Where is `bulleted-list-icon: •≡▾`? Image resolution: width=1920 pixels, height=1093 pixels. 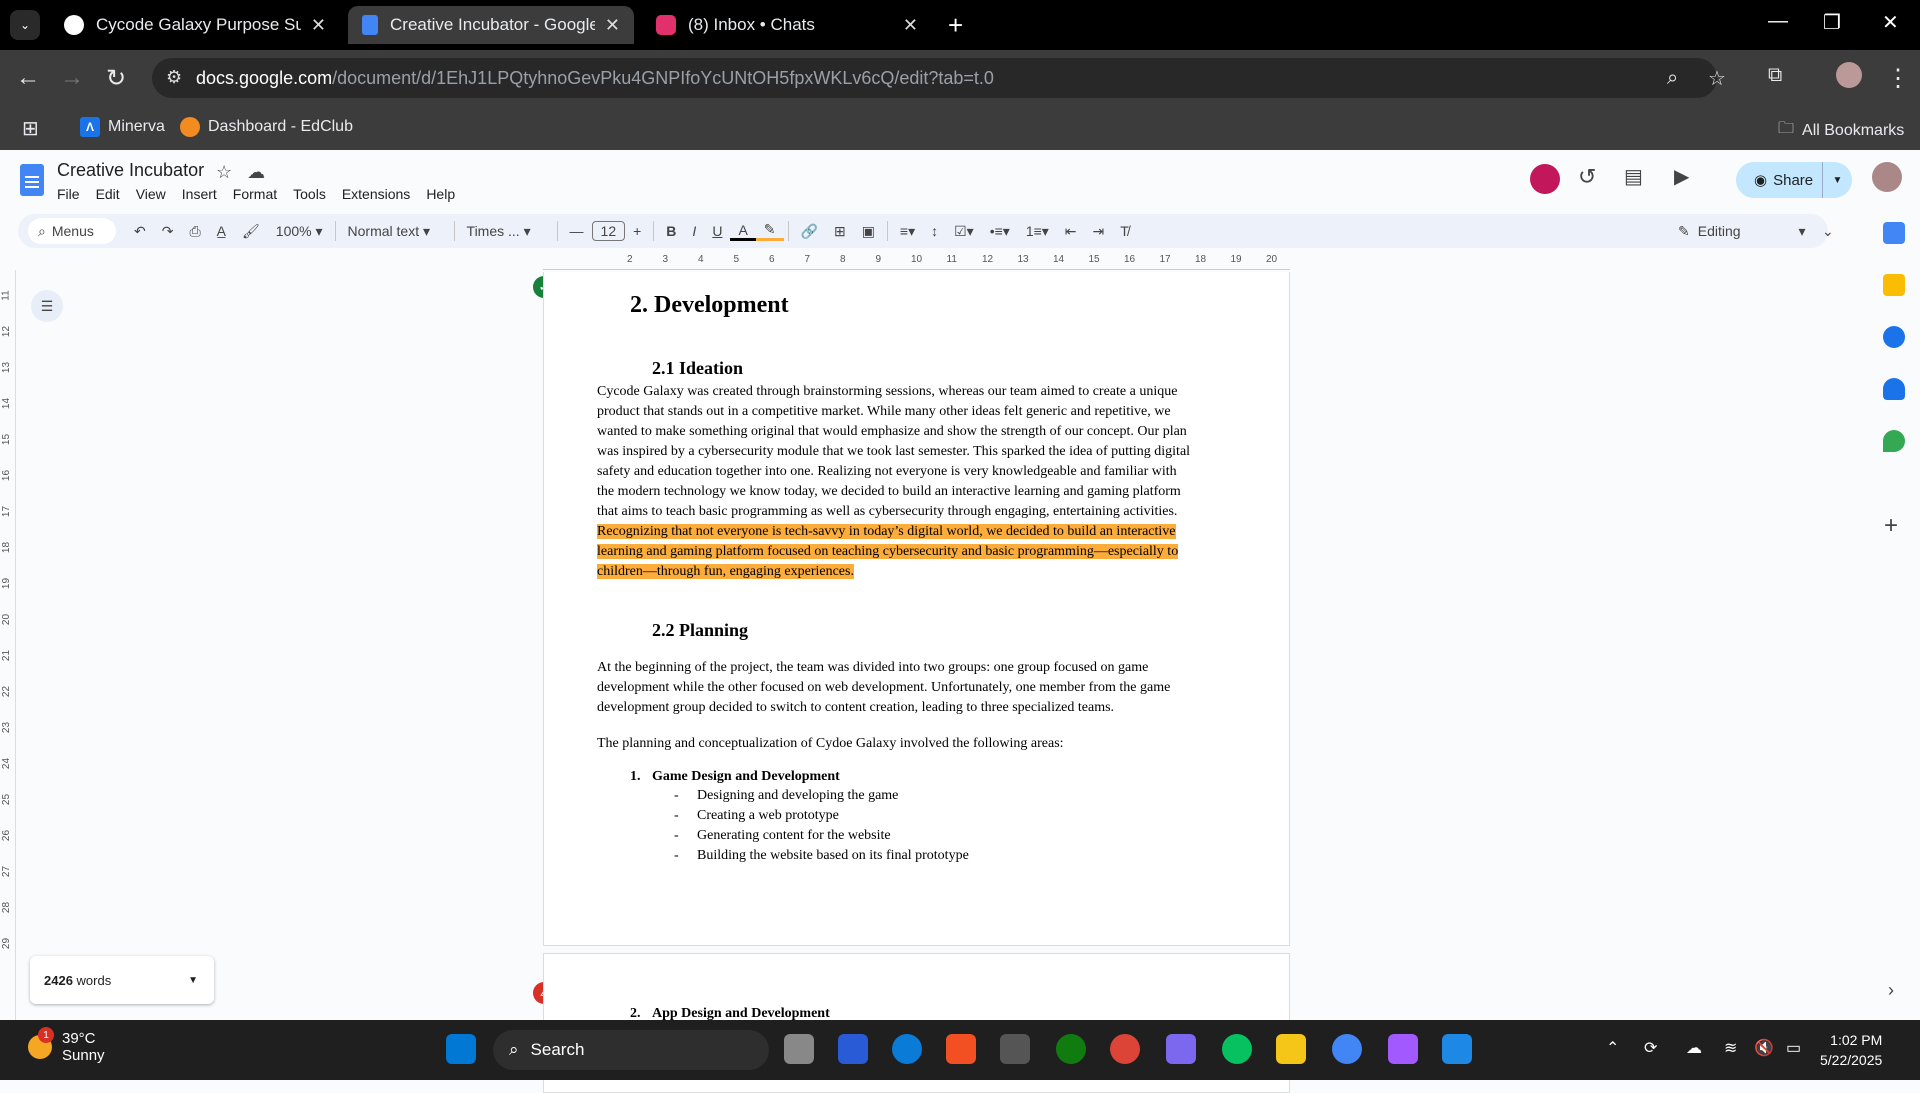 bulleted-list-icon: •≡▾ is located at coordinates (1000, 231).